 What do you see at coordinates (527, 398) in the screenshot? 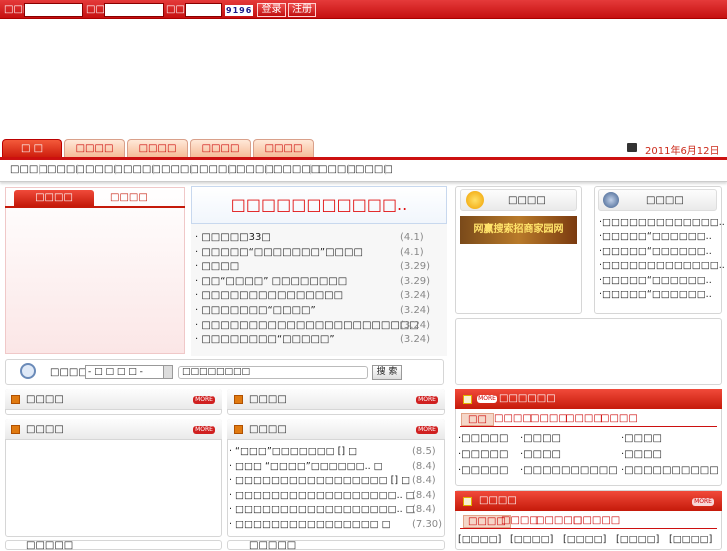
I see `panel-title: □□□□□□` at bounding box center [527, 398].